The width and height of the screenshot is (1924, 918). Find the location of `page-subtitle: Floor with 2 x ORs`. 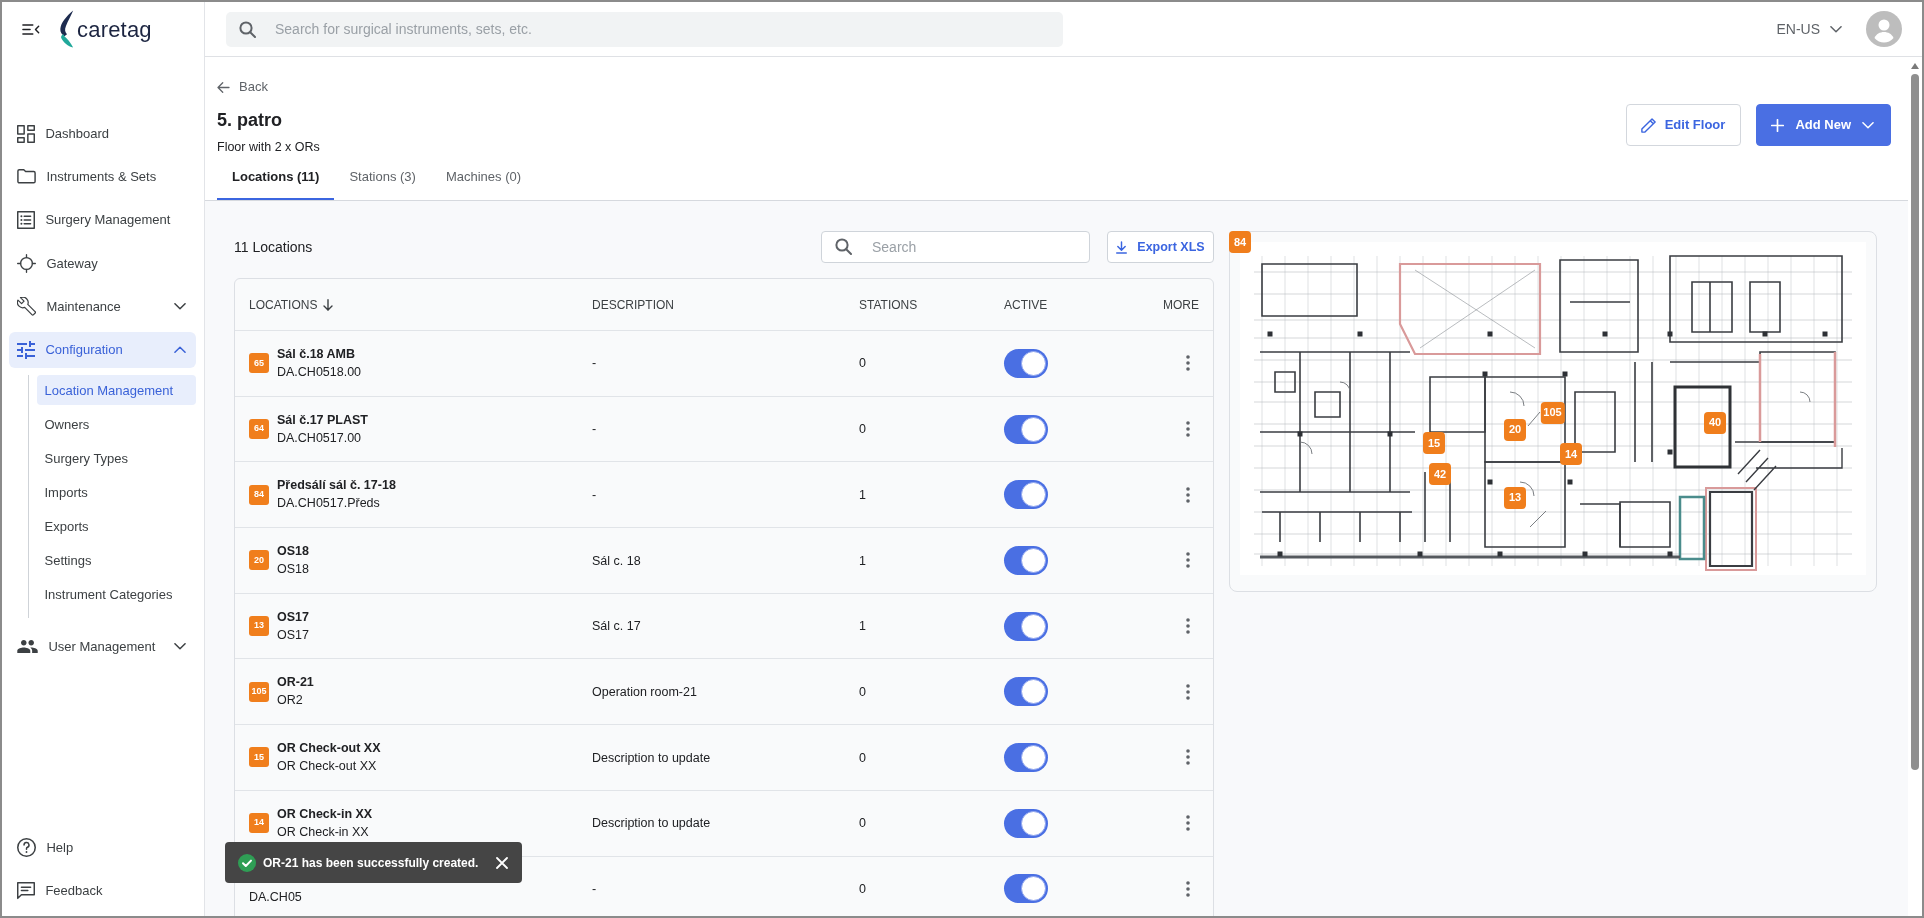

page-subtitle: Floor with 2 x ORs is located at coordinates (268, 147).